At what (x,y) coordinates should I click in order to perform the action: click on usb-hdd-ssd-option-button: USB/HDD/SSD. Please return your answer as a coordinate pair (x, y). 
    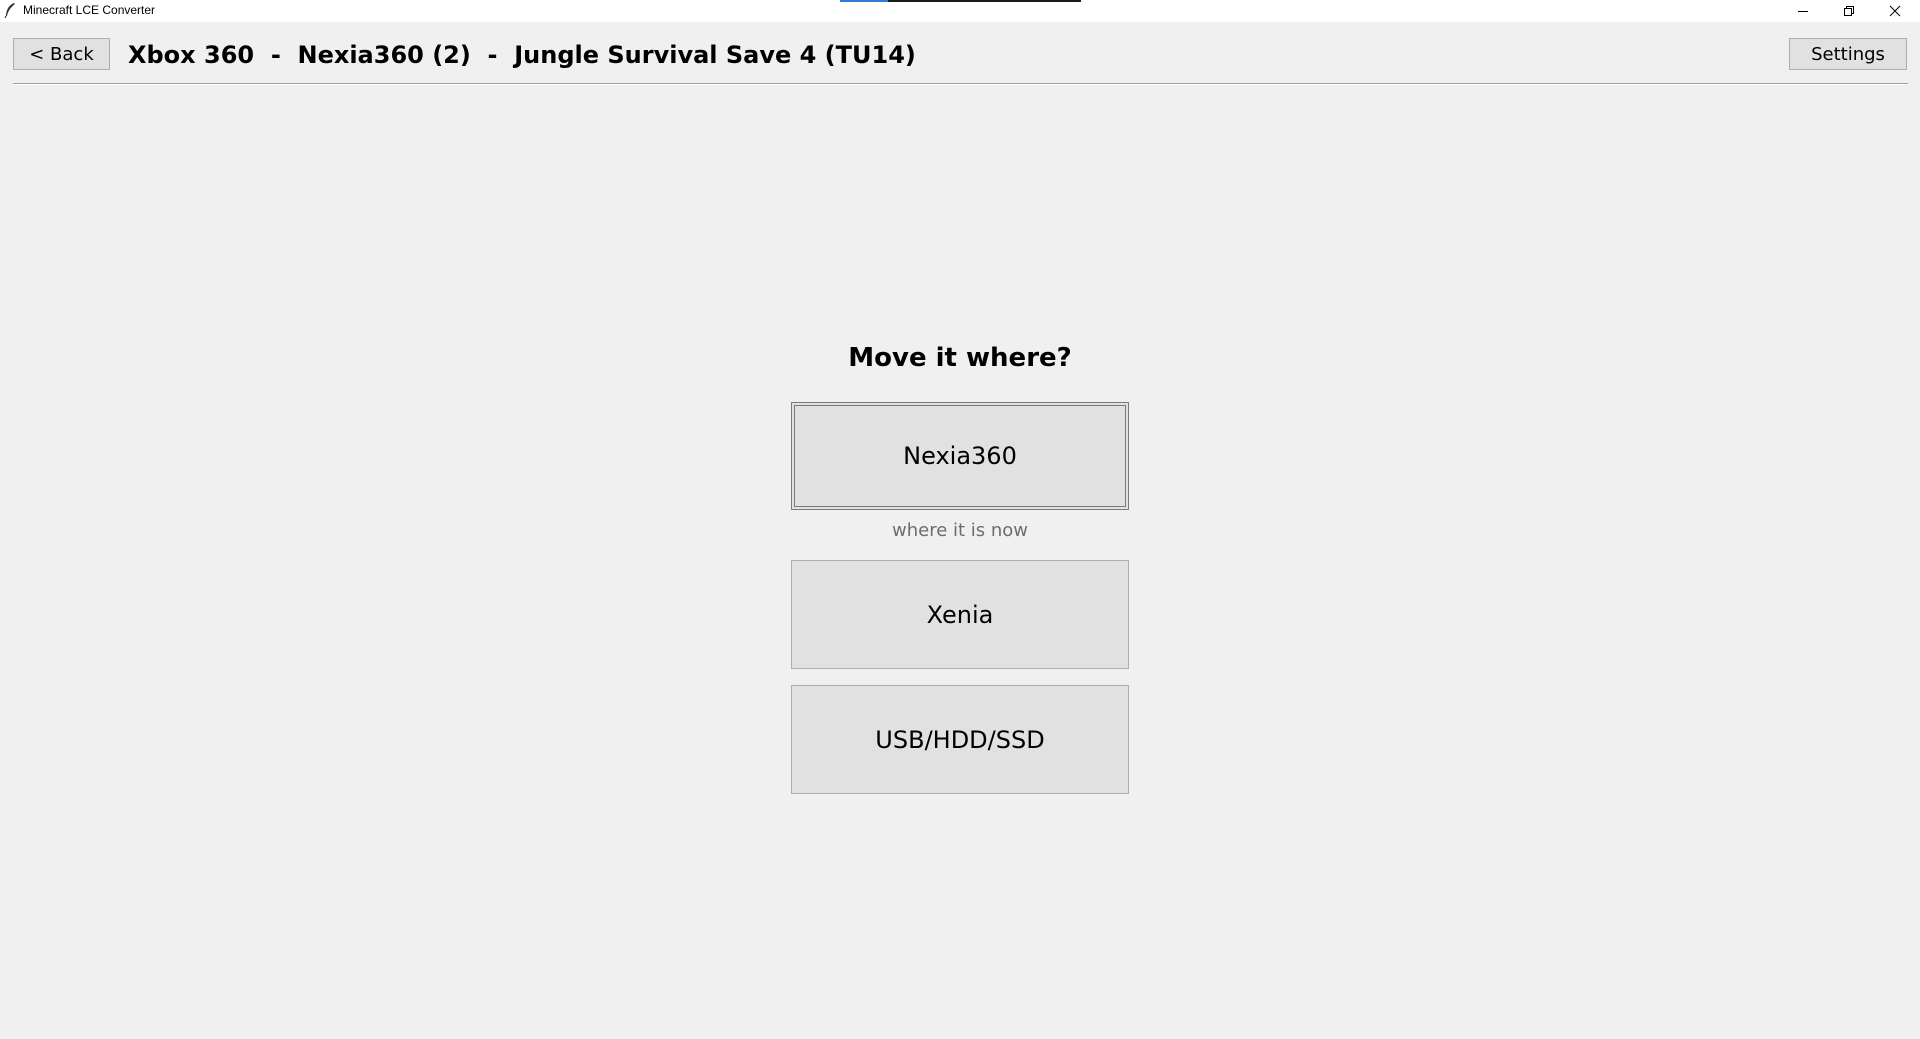
    Looking at the image, I should click on (960, 739).